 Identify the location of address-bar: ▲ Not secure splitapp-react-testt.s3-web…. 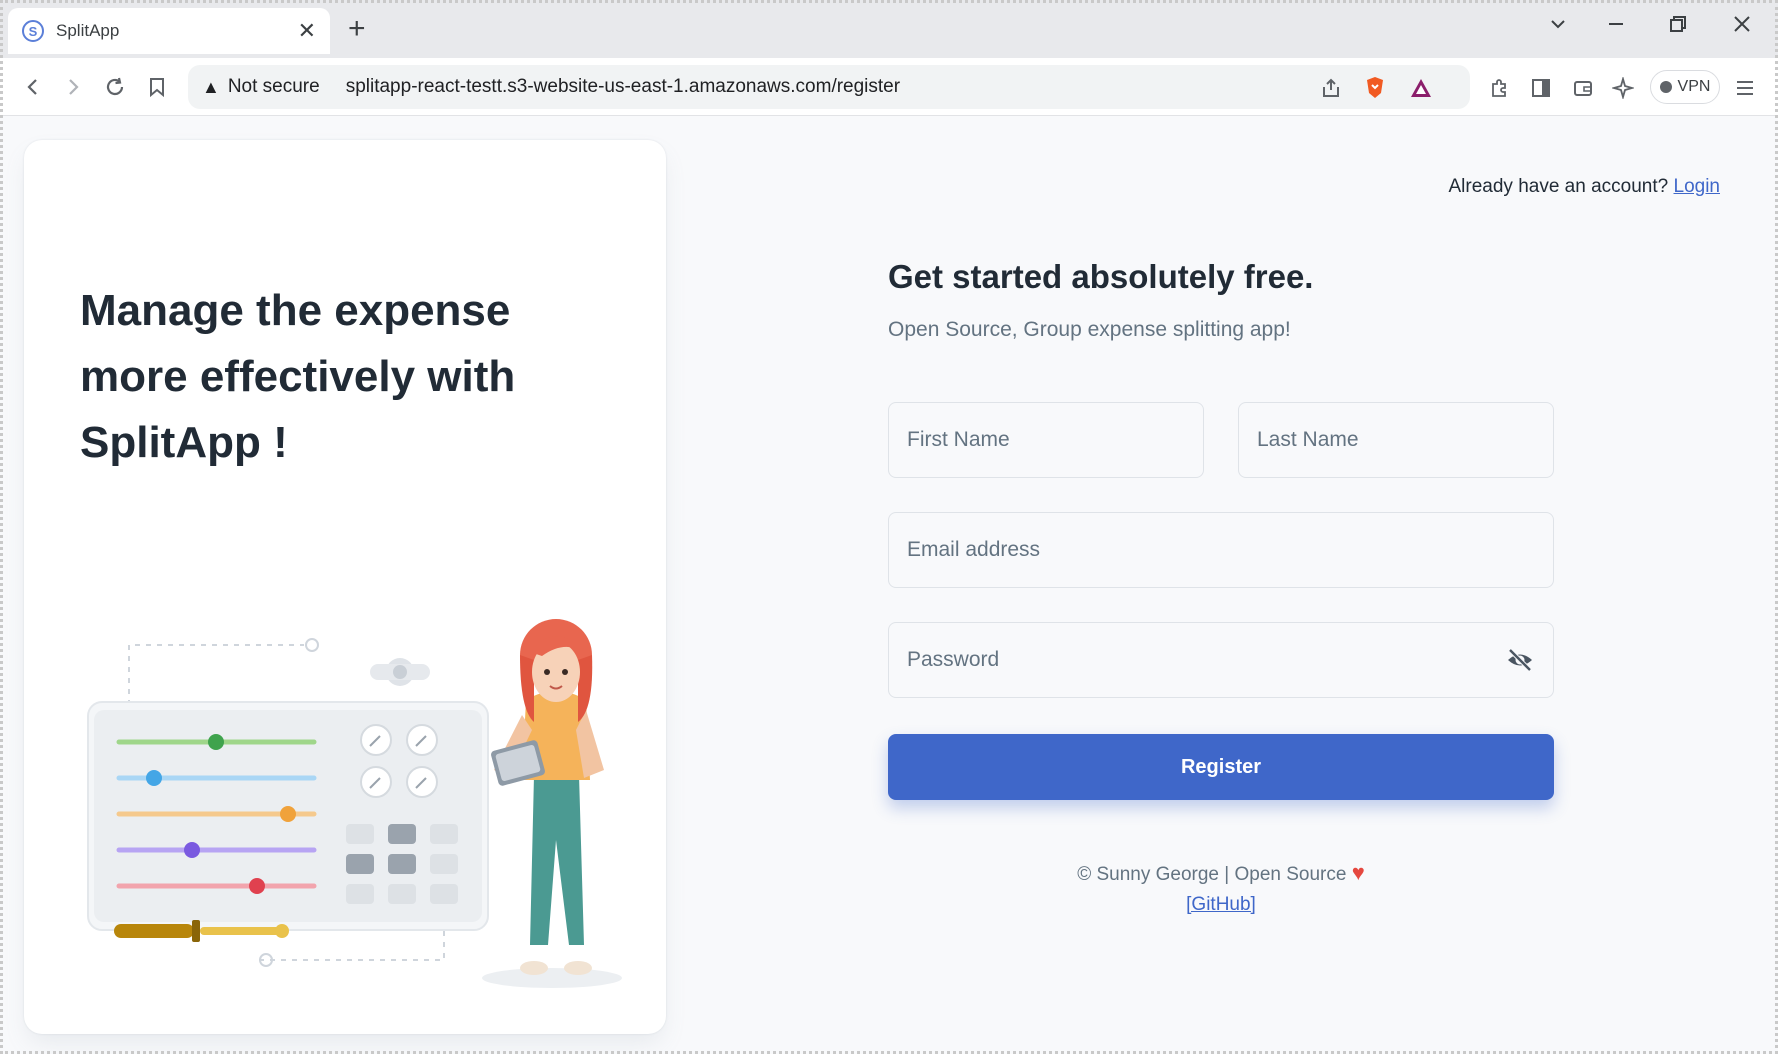
(829, 87).